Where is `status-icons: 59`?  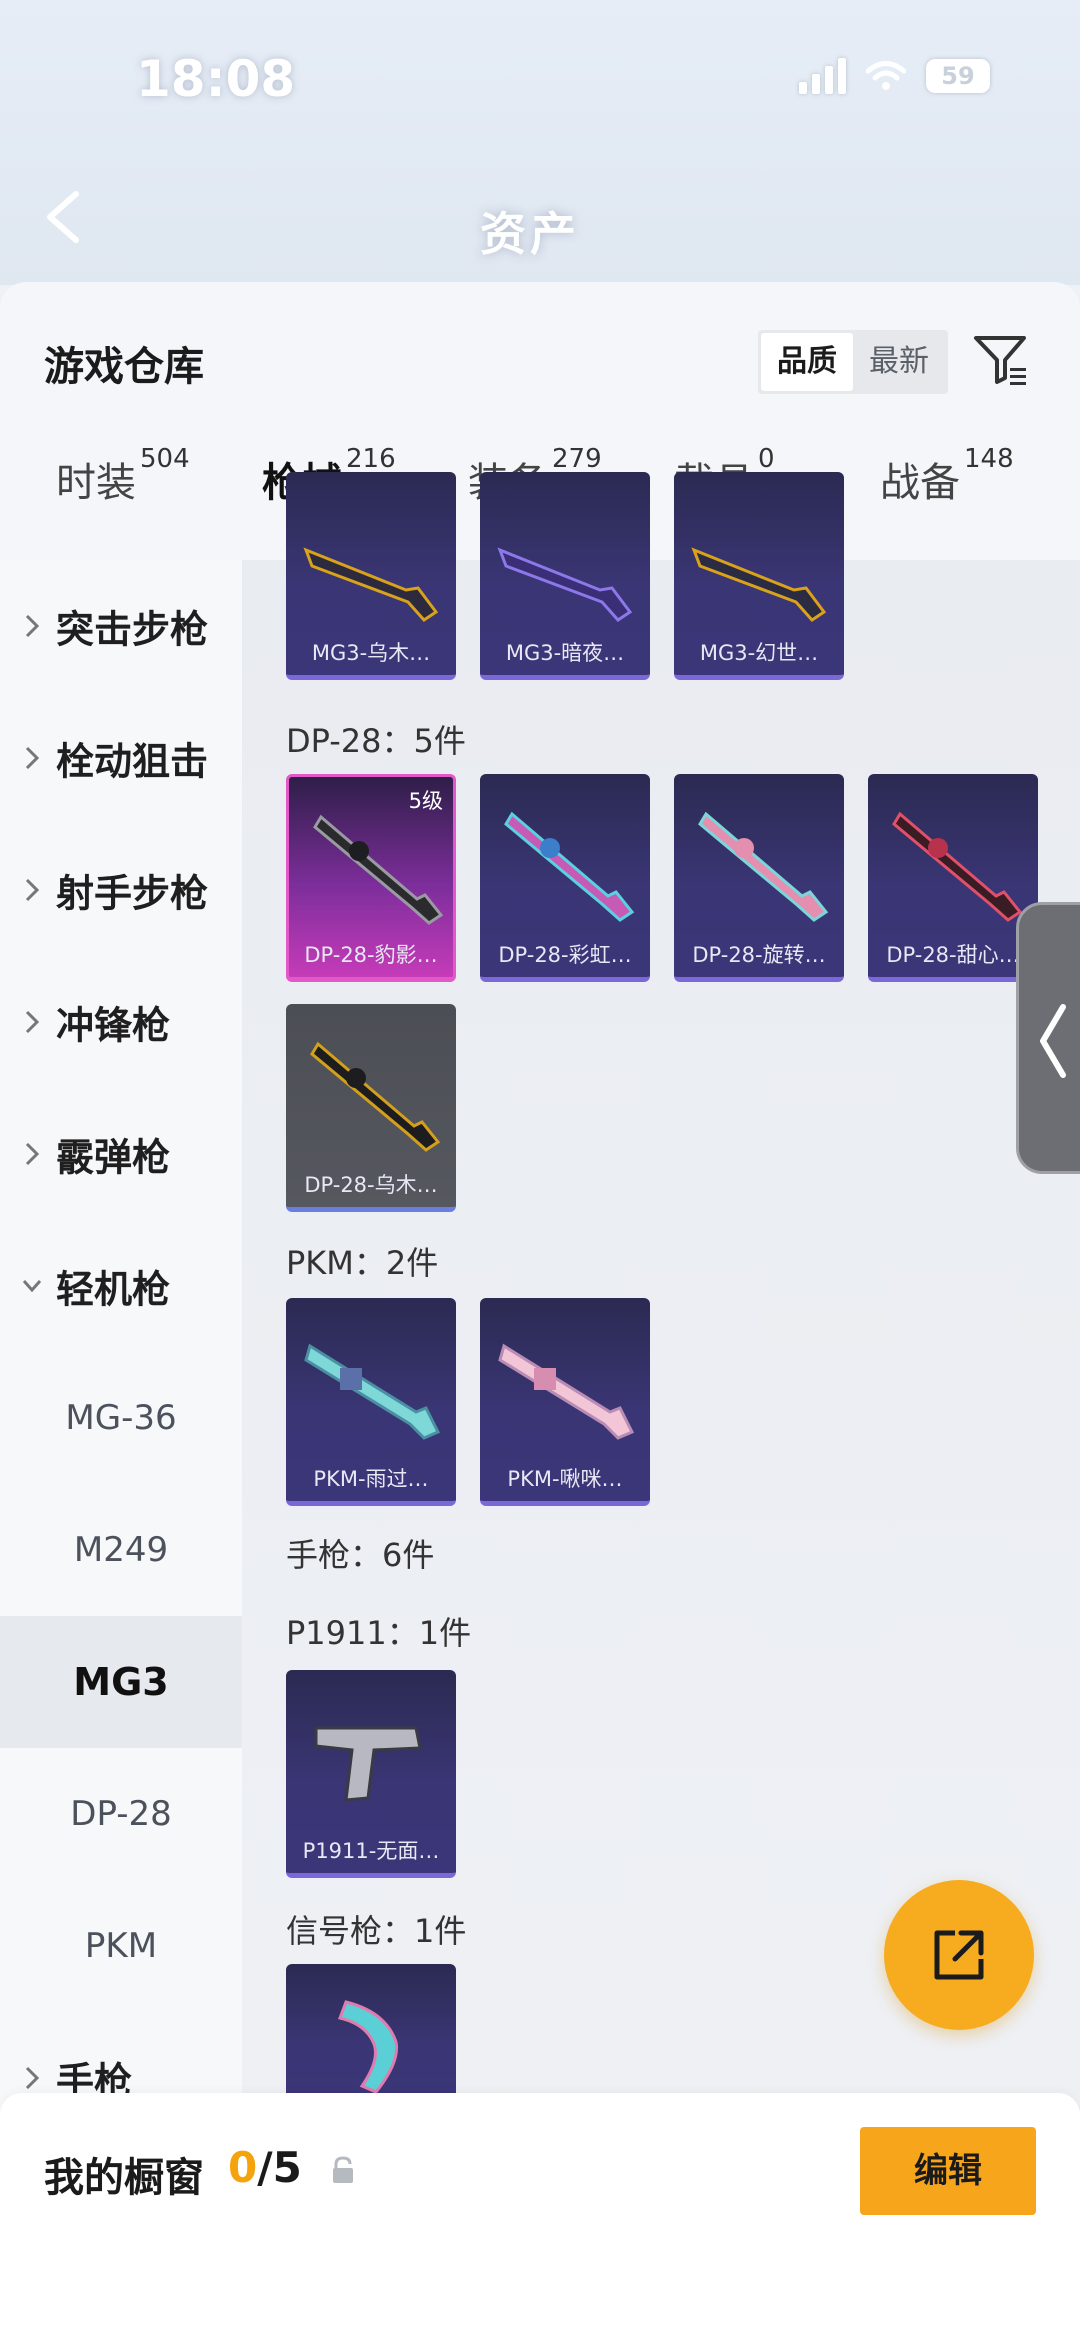
status-icons: 59 is located at coordinates (894, 76).